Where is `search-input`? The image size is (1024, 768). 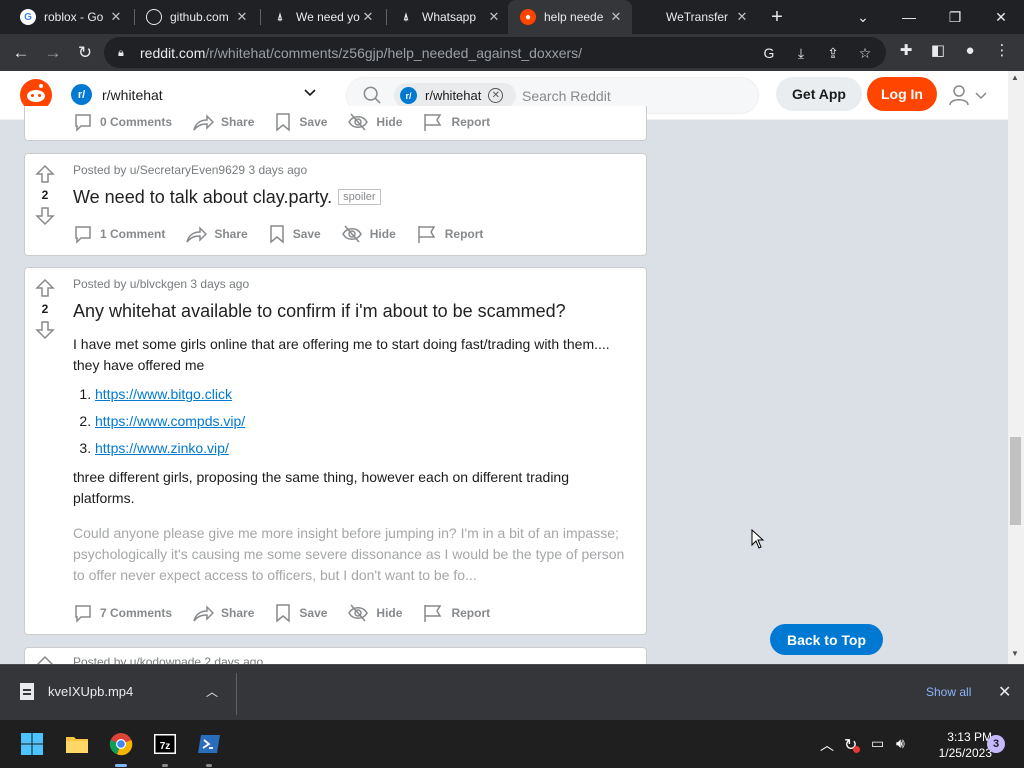 search-input is located at coordinates (622, 96).